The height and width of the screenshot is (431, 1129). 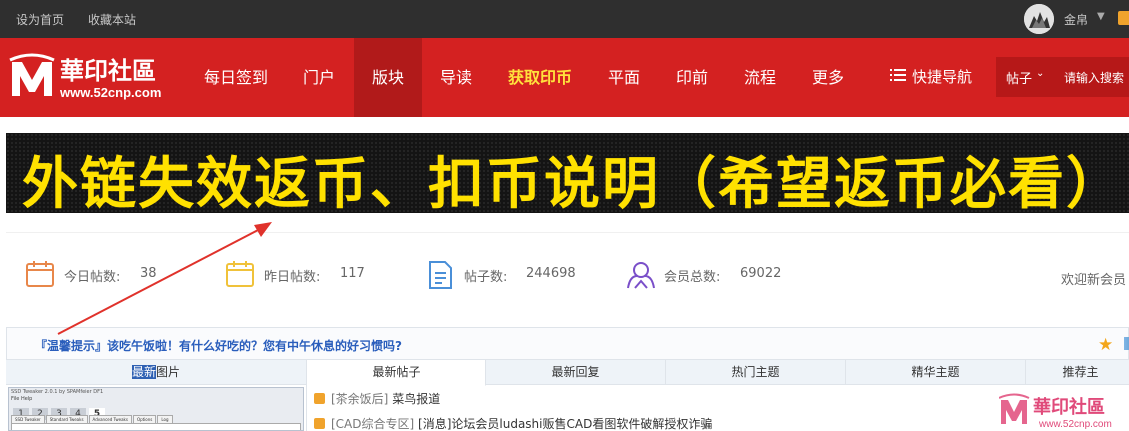 I want to click on nav-item-guide: 导读, so click(x=456, y=77).